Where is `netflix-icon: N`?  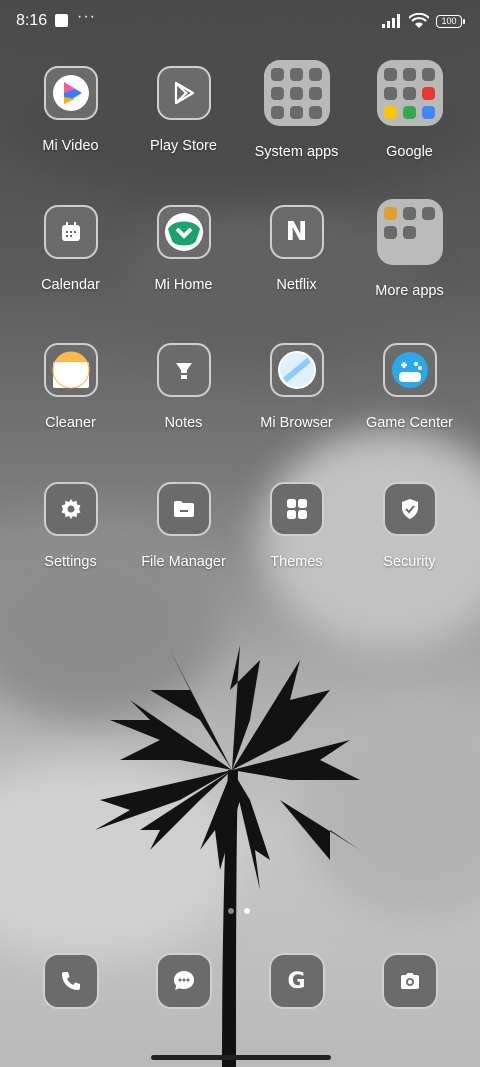
netflix-icon: N is located at coordinates (296, 232).